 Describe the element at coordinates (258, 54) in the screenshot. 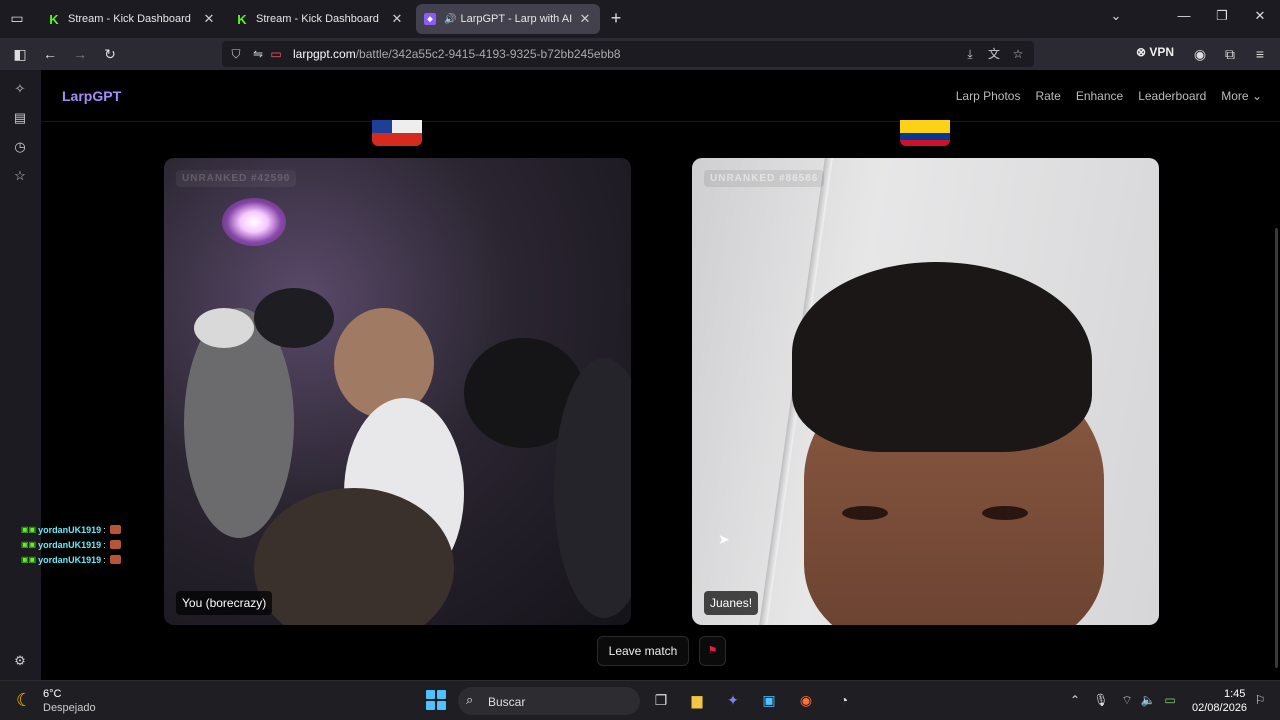

I see `permissions-icon: ⇋` at that location.